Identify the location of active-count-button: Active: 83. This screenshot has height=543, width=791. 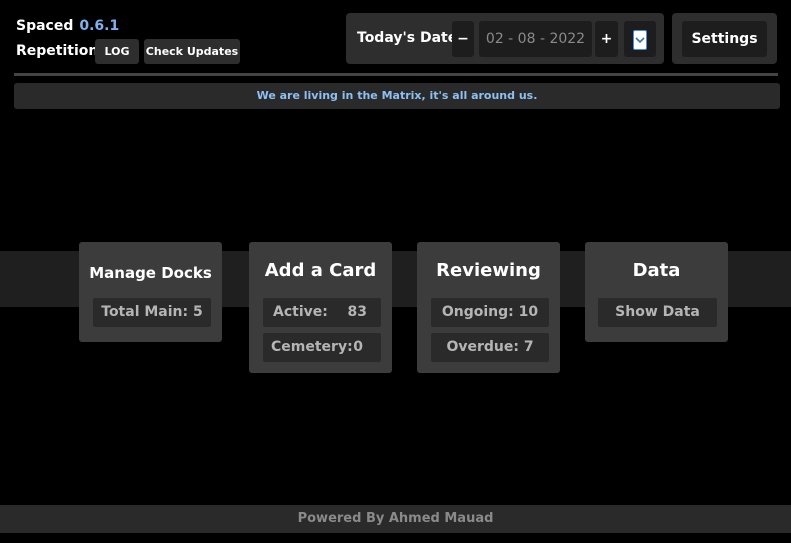
(322, 312).